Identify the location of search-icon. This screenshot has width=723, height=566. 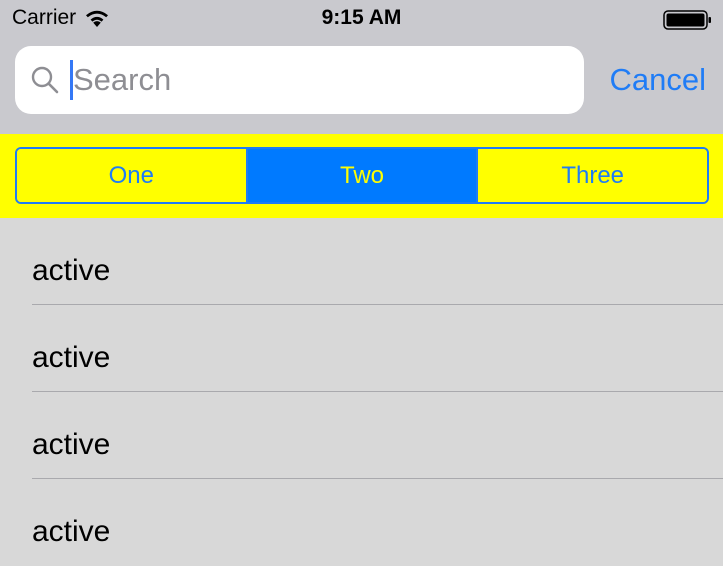
(45, 80).